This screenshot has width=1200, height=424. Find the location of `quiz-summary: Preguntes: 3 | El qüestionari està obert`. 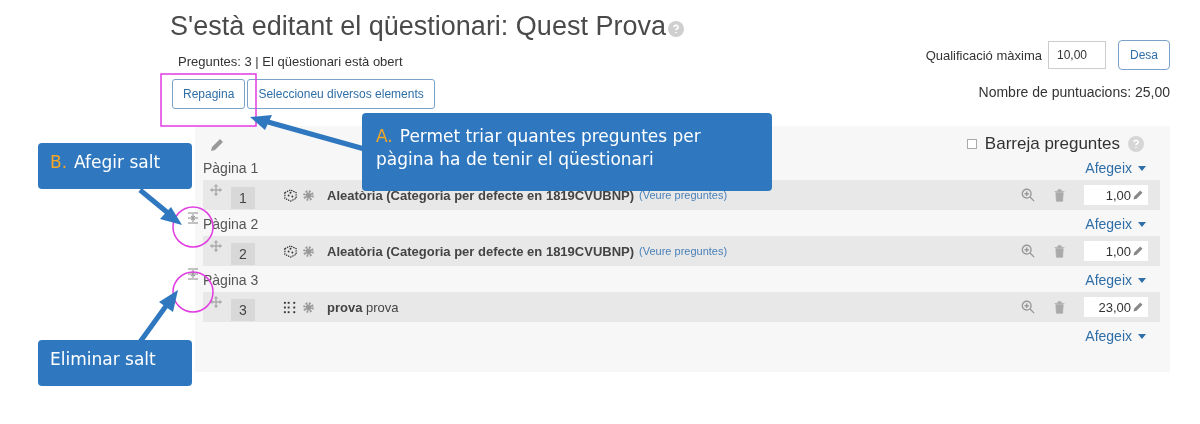

quiz-summary: Preguntes: 3 | El qüestionari està obert is located at coordinates (291, 61).